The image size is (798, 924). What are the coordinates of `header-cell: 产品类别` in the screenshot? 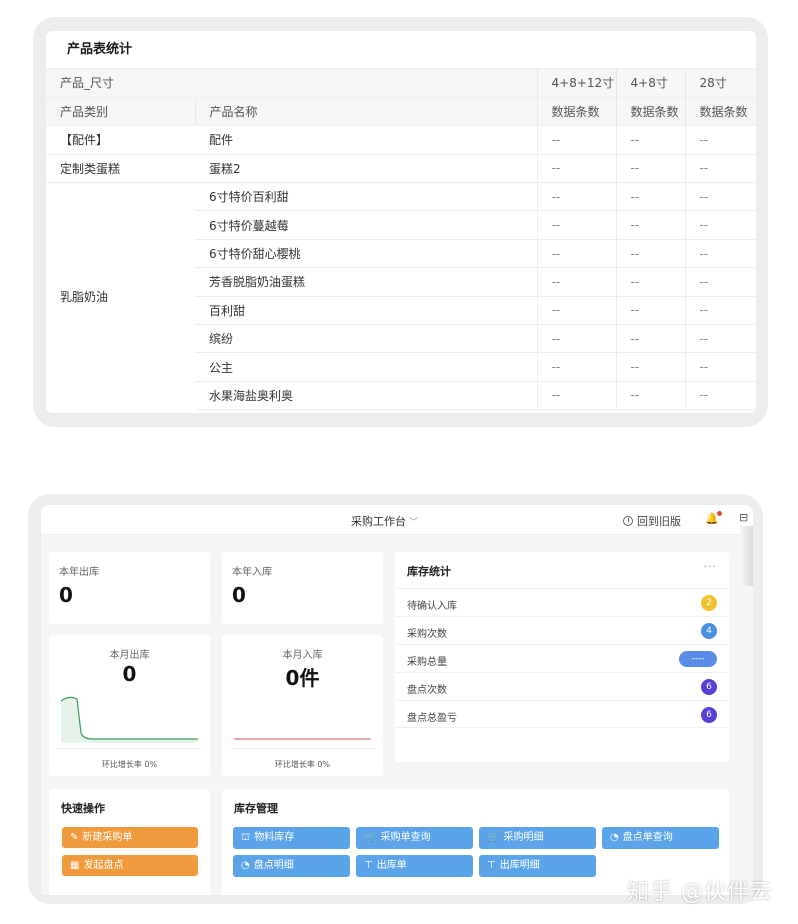 It's located at (121, 112).